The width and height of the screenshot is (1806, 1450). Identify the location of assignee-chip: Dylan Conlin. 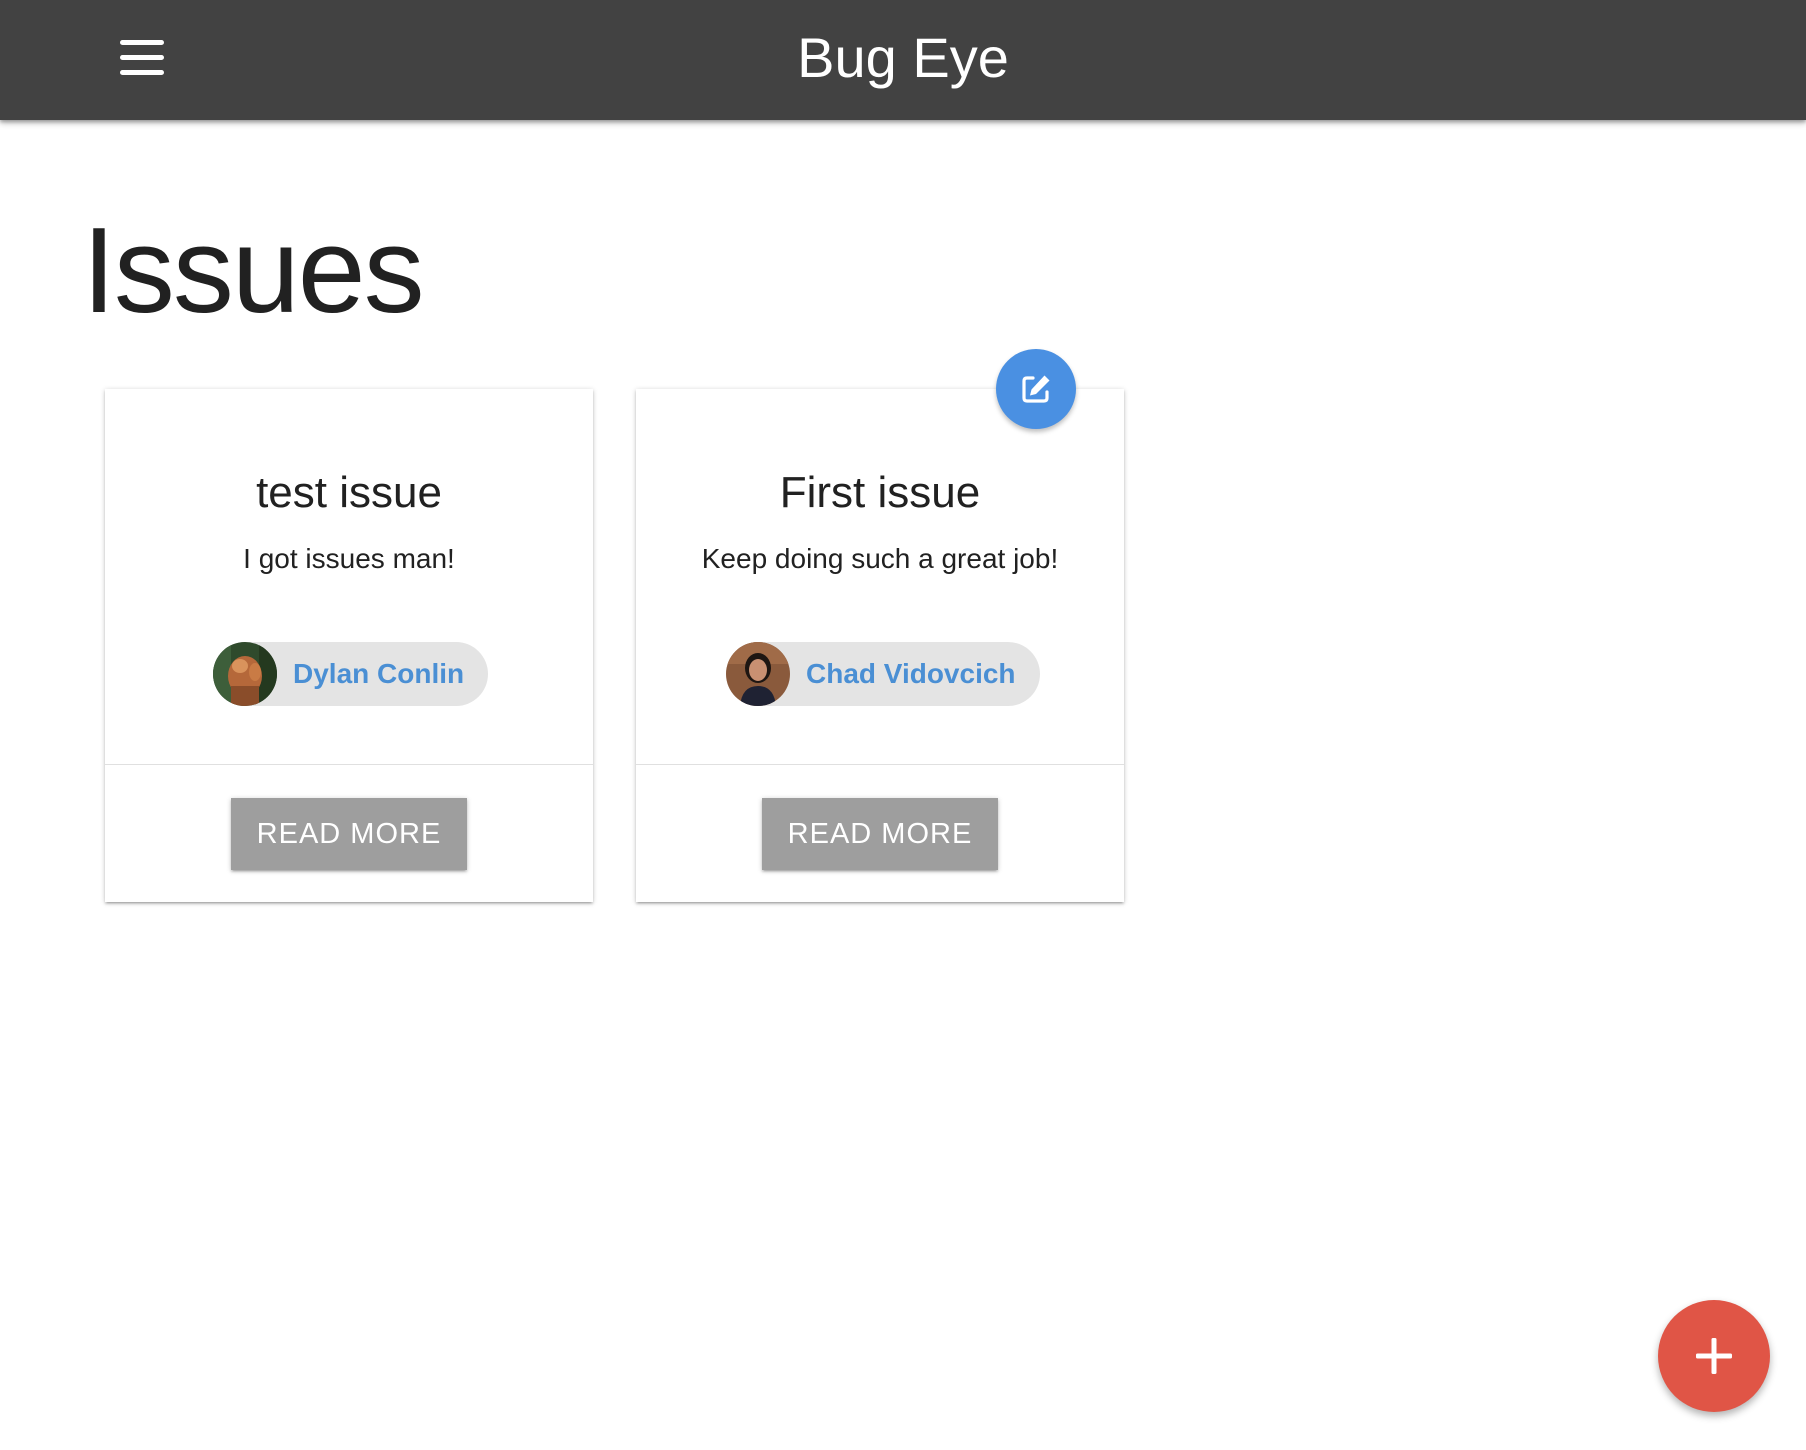
(351, 674).